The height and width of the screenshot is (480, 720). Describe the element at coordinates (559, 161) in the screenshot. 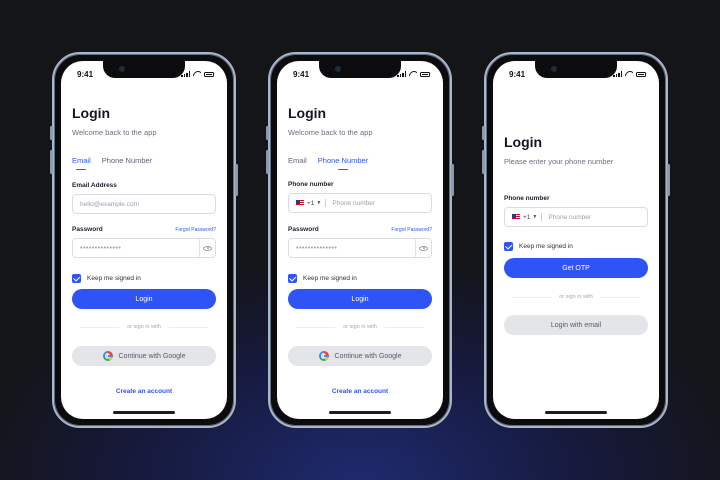

I see `page-subtitle: Please enter your phone number` at that location.